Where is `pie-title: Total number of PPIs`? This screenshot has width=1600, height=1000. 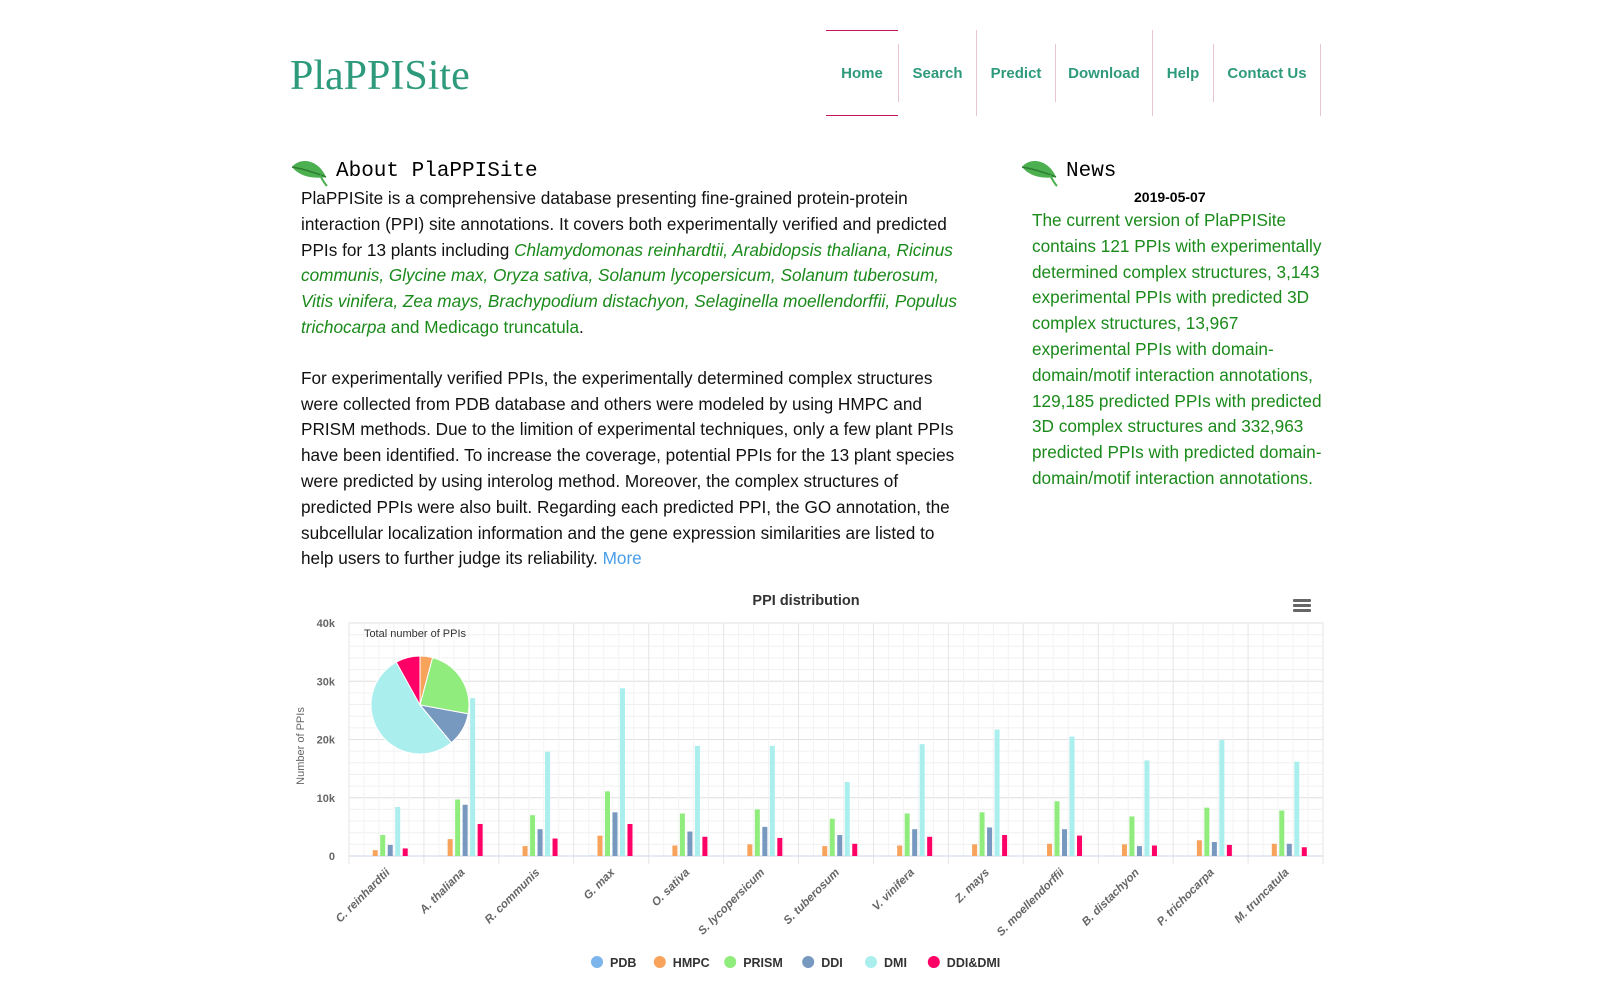 pie-title: Total number of PPIs is located at coordinates (415, 634).